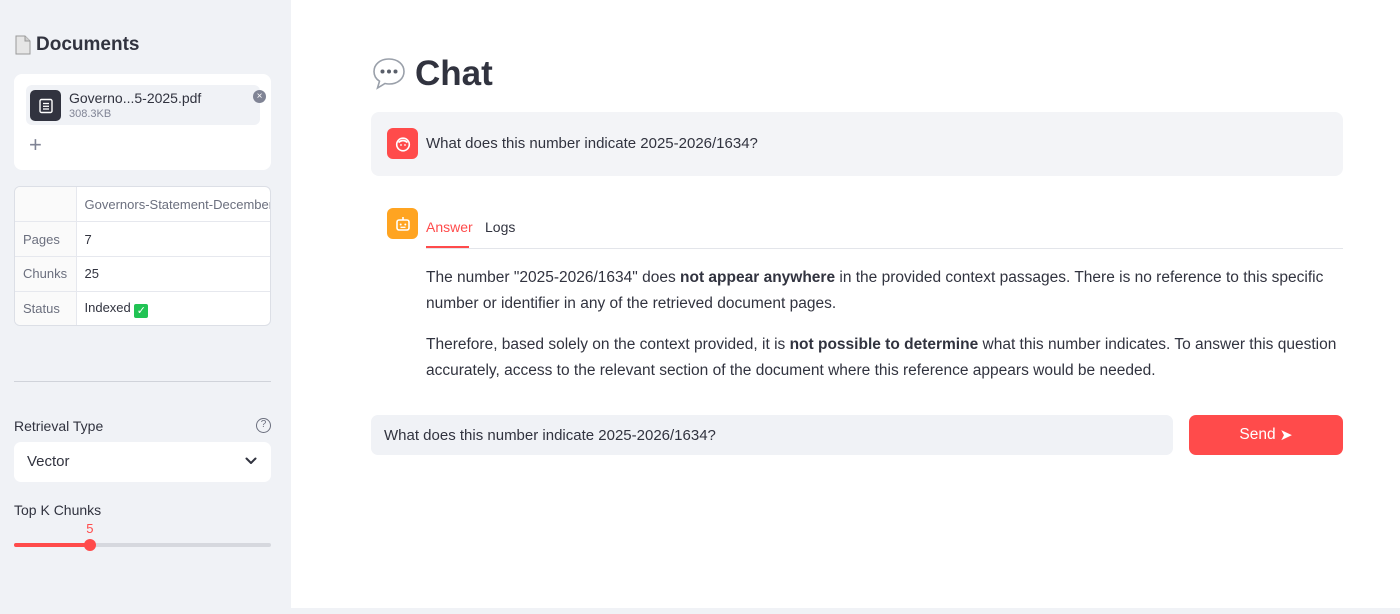 The width and height of the screenshot is (1400, 614). Describe the element at coordinates (107, 307) in the screenshot. I see `status-text: Indexed` at that location.